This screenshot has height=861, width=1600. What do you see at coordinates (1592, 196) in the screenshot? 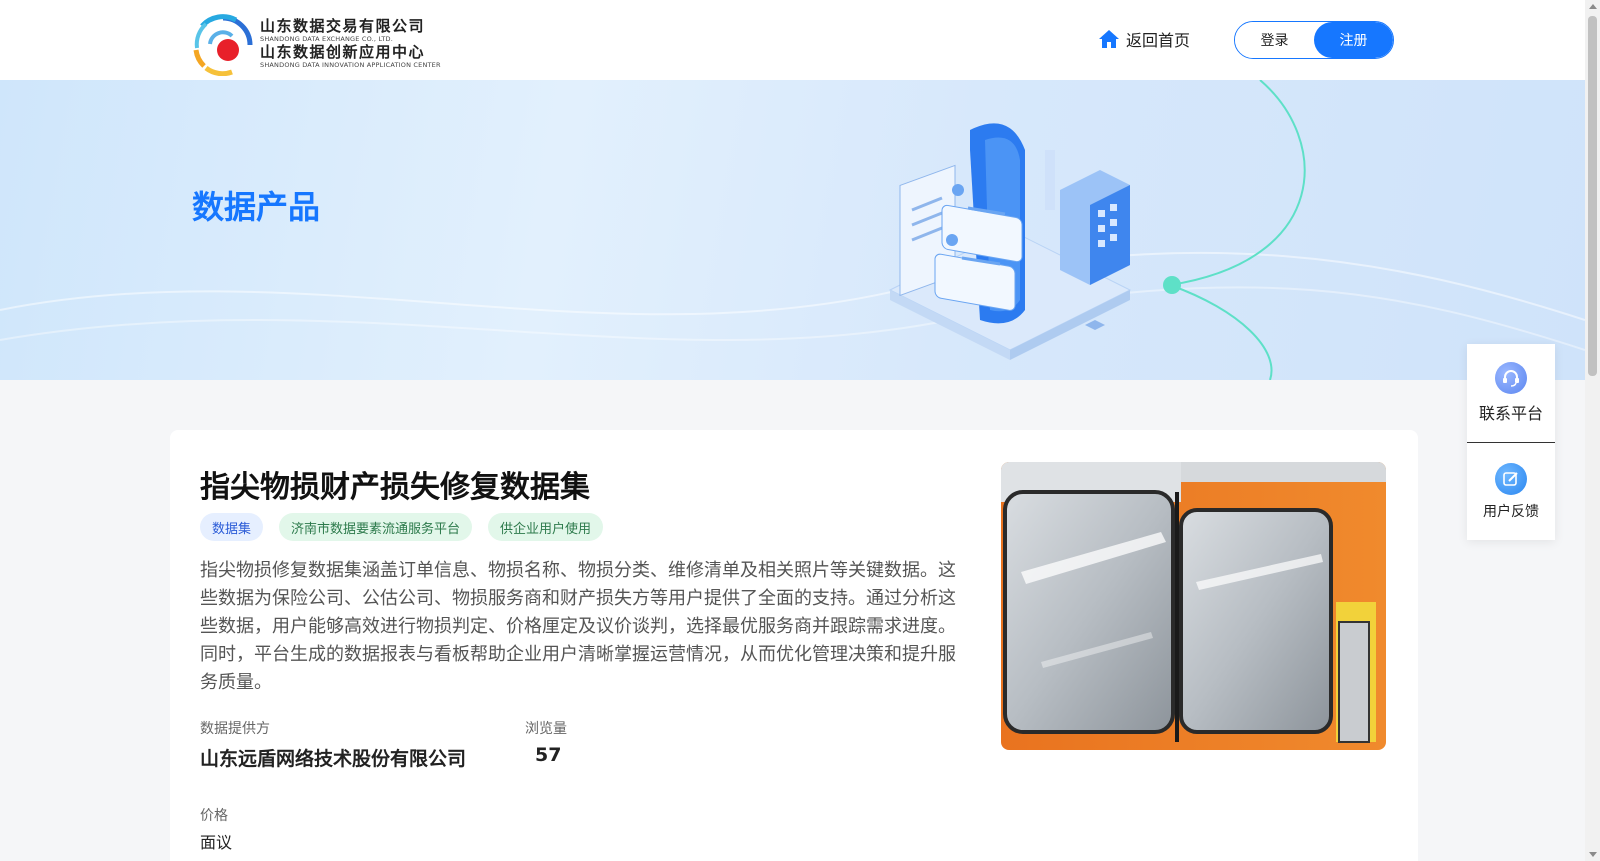
I see `scroll-thumb` at bounding box center [1592, 196].